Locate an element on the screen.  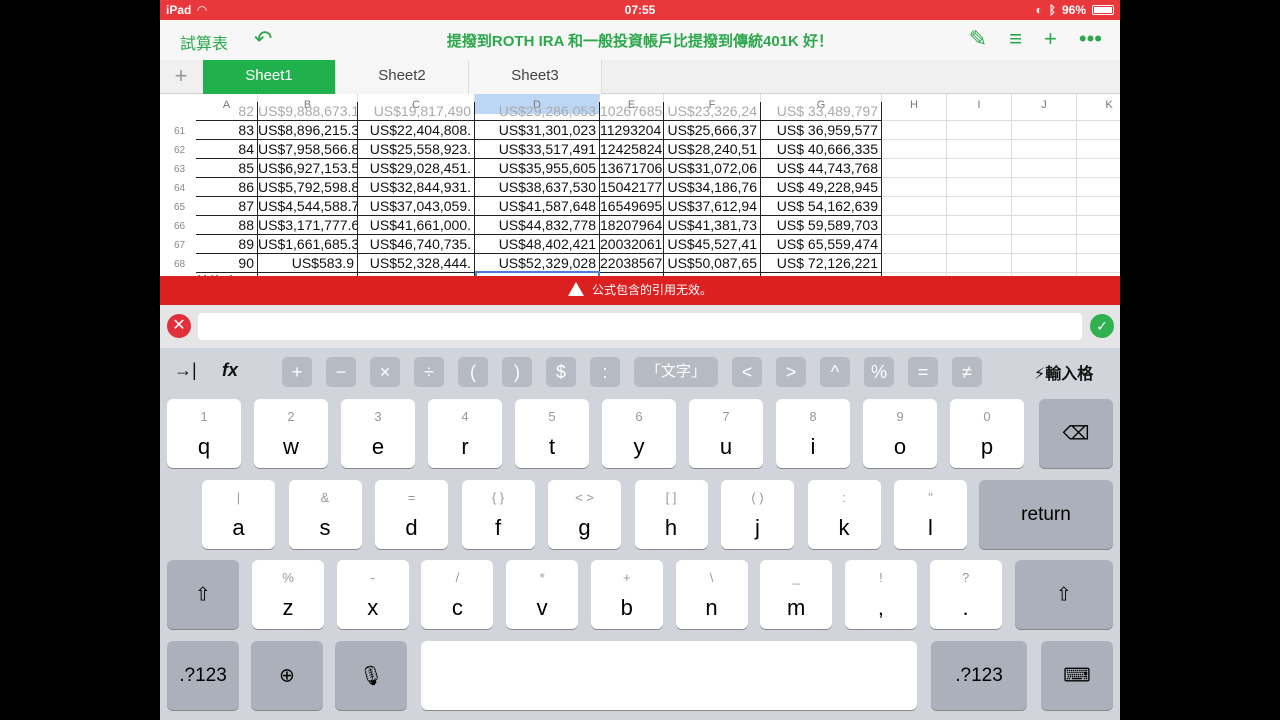
key-i: 8i is located at coordinates (813, 433).